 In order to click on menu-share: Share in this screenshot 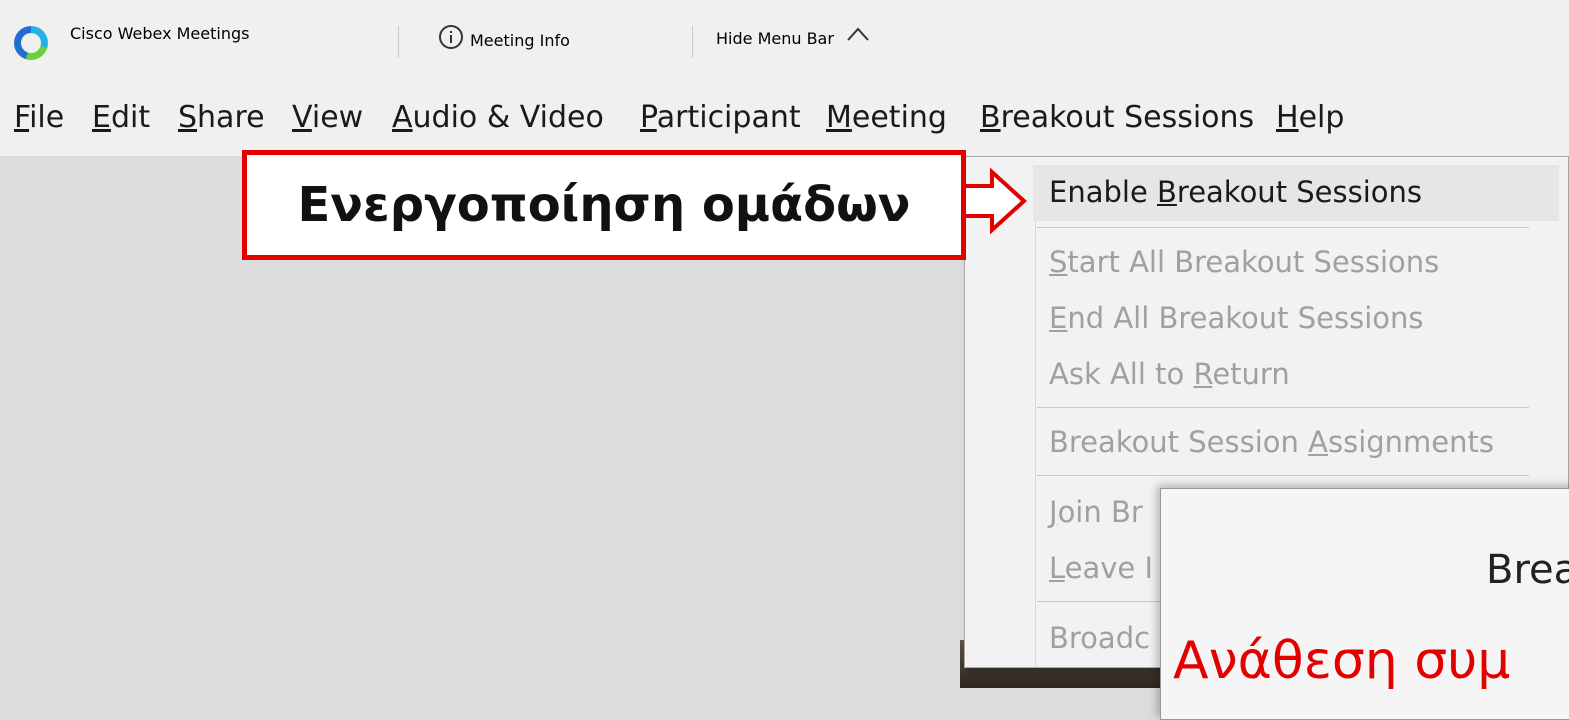, I will do `click(221, 117)`.